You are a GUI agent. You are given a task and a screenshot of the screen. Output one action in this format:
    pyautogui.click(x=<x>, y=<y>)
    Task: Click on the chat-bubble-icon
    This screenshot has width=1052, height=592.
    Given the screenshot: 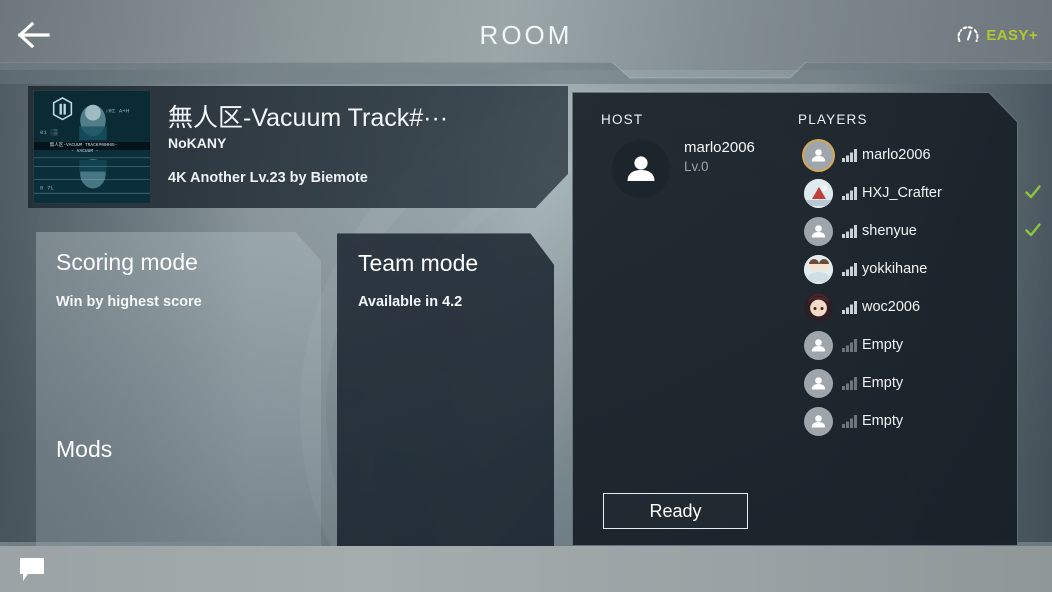 What is the action you would take?
    pyautogui.click(x=33, y=569)
    